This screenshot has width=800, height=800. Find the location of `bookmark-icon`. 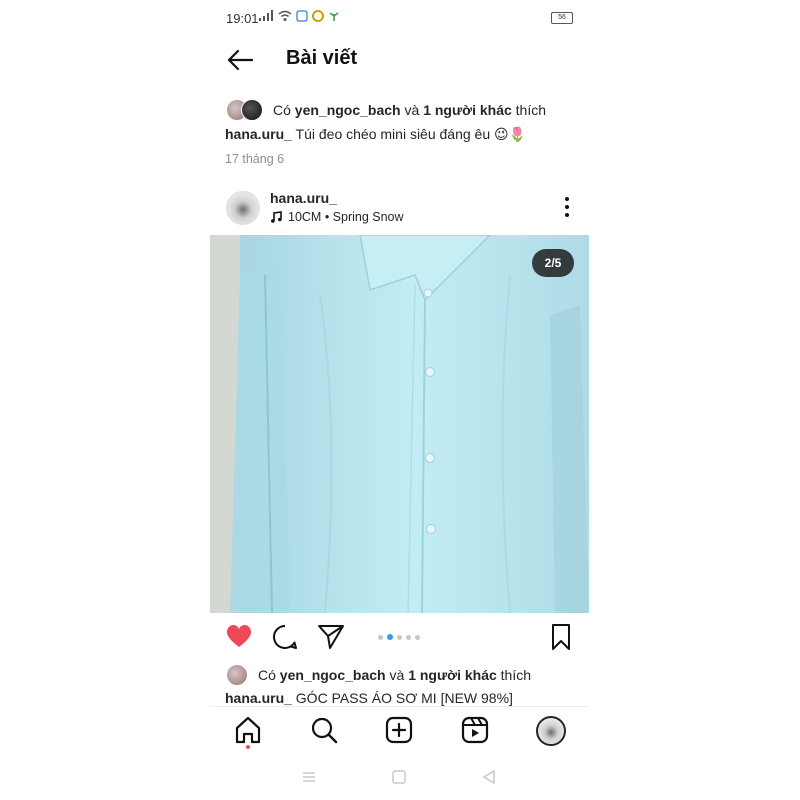

bookmark-icon is located at coordinates (561, 637).